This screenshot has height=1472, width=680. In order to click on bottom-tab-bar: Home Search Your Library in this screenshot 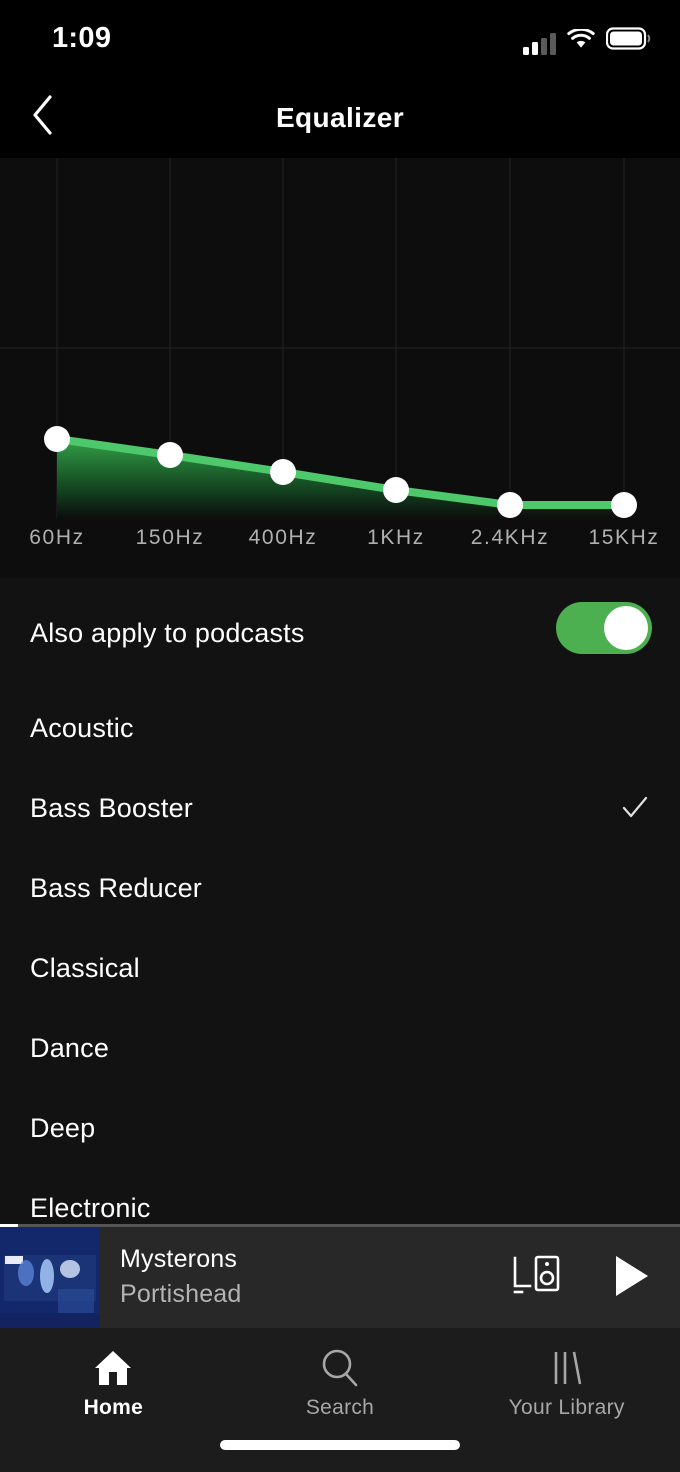, I will do `click(340, 1400)`.